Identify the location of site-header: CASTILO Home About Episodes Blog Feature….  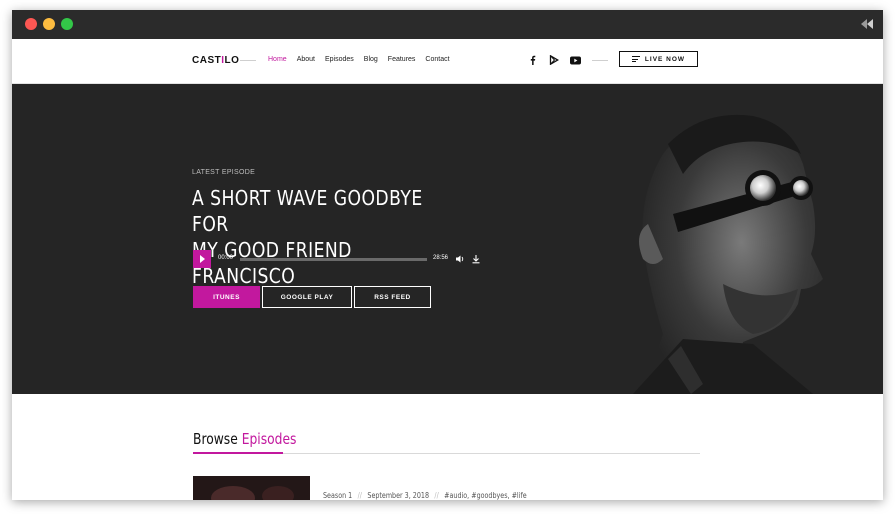
(447, 61).